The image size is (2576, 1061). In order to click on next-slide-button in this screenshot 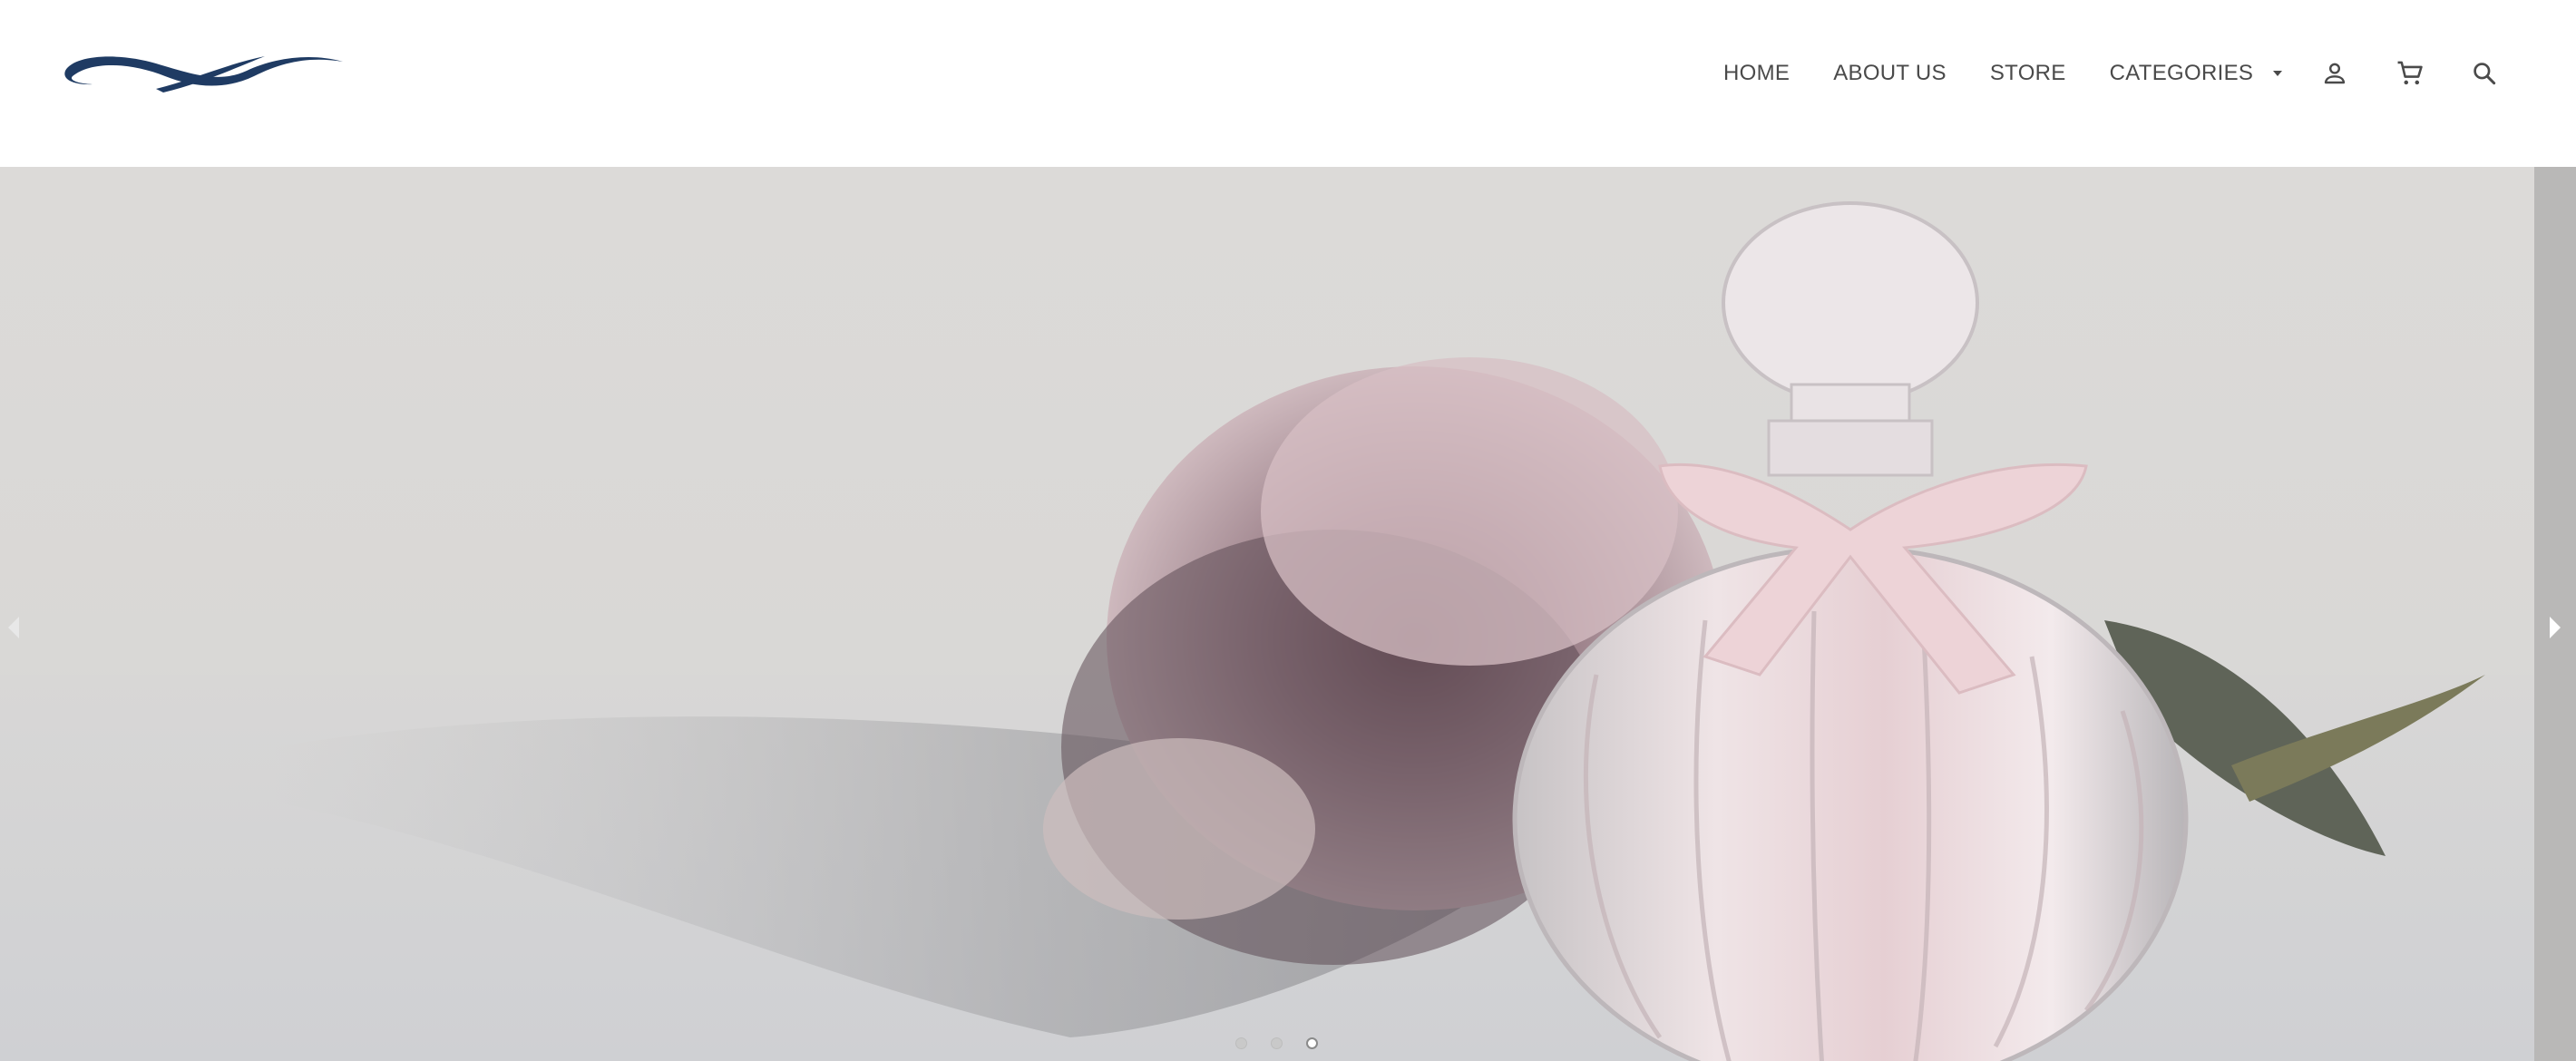, I will do `click(2555, 627)`.